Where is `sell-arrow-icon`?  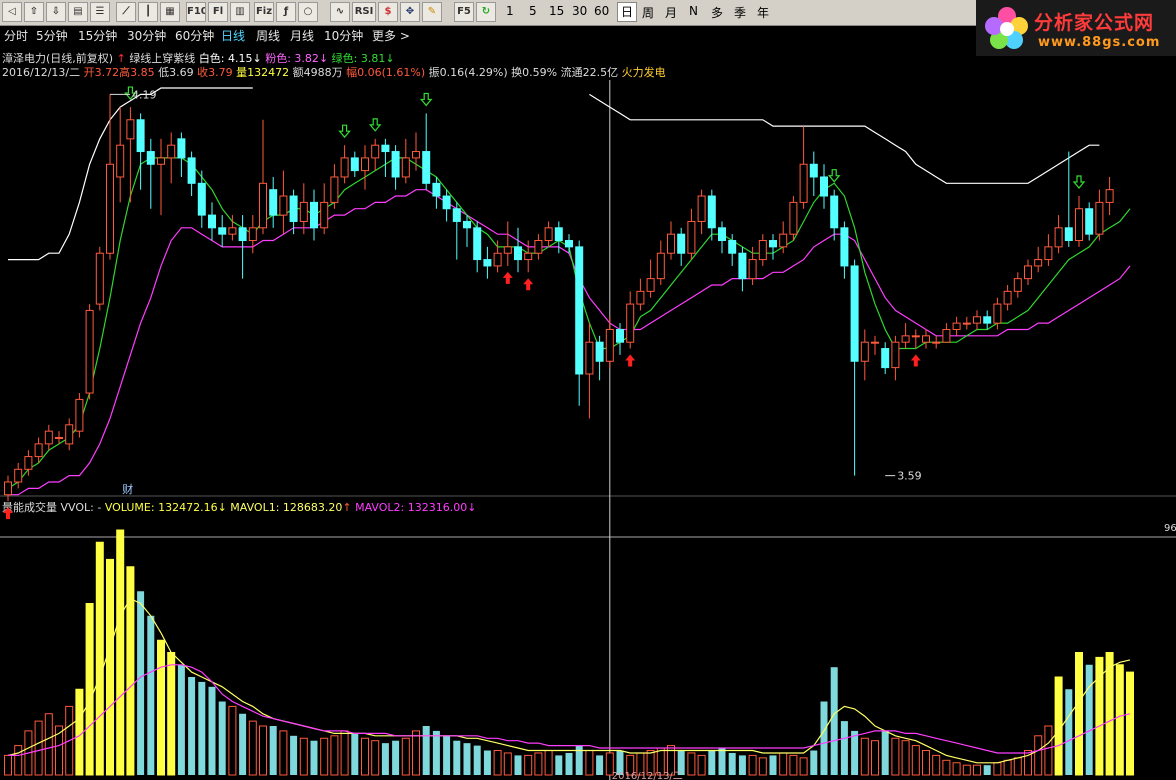 sell-arrow-icon is located at coordinates (834, 176).